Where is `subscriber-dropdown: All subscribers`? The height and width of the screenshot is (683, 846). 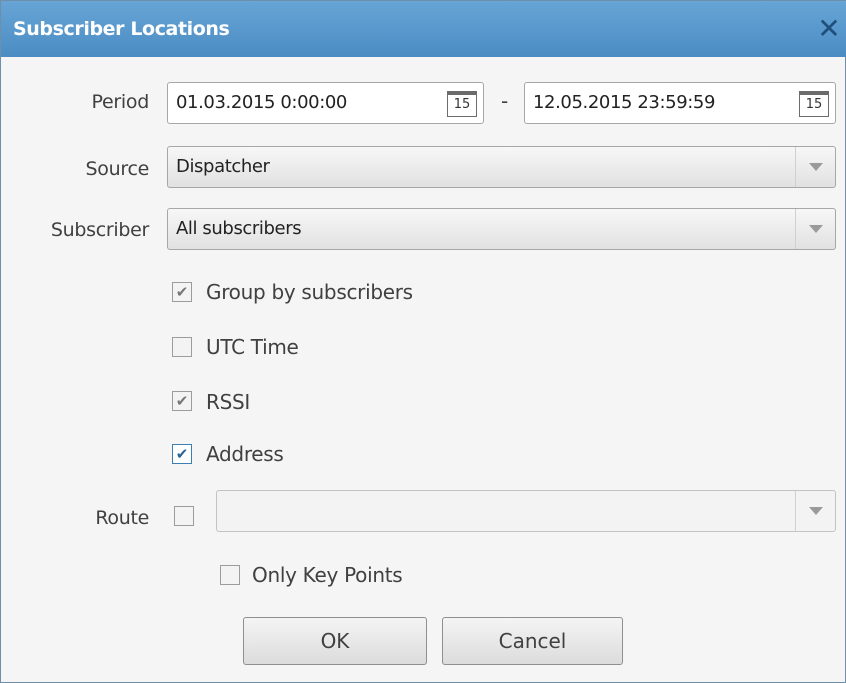 subscriber-dropdown: All subscribers is located at coordinates (501, 229).